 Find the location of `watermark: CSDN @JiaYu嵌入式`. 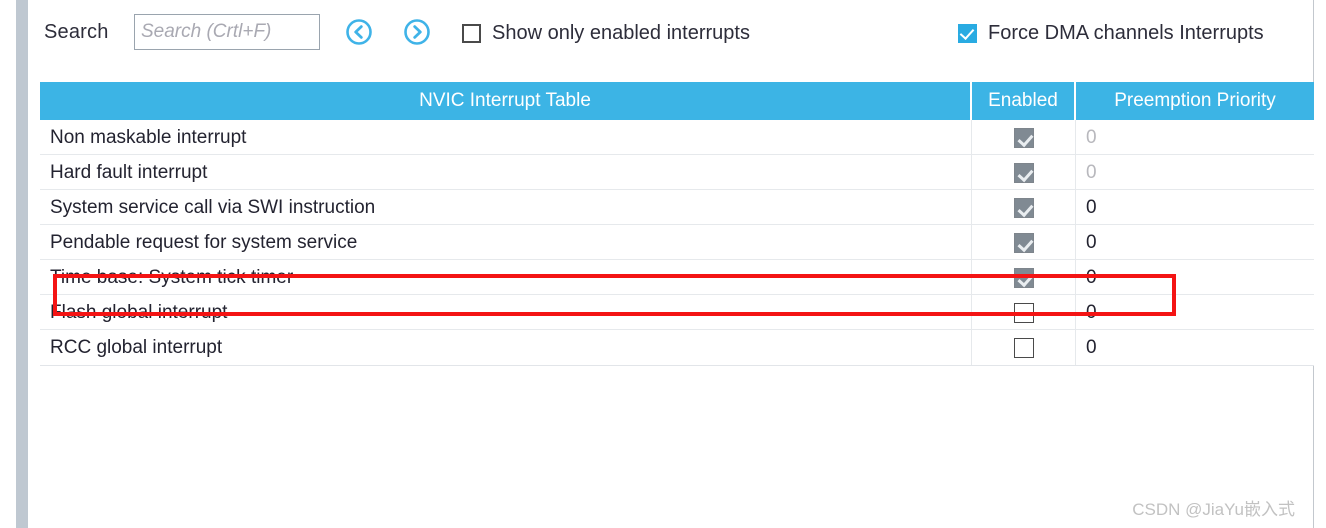

watermark: CSDN @JiaYu嵌入式 is located at coordinates (1213, 509).